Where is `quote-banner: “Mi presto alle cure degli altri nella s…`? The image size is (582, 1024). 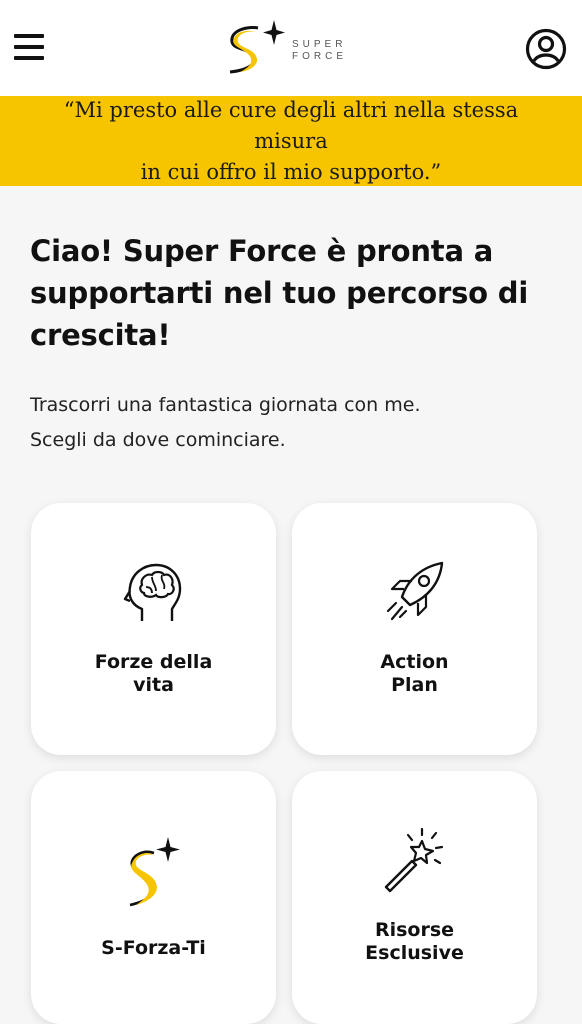 quote-banner: “Mi presto alle cure degli altri nella s… is located at coordinates (291, 141).